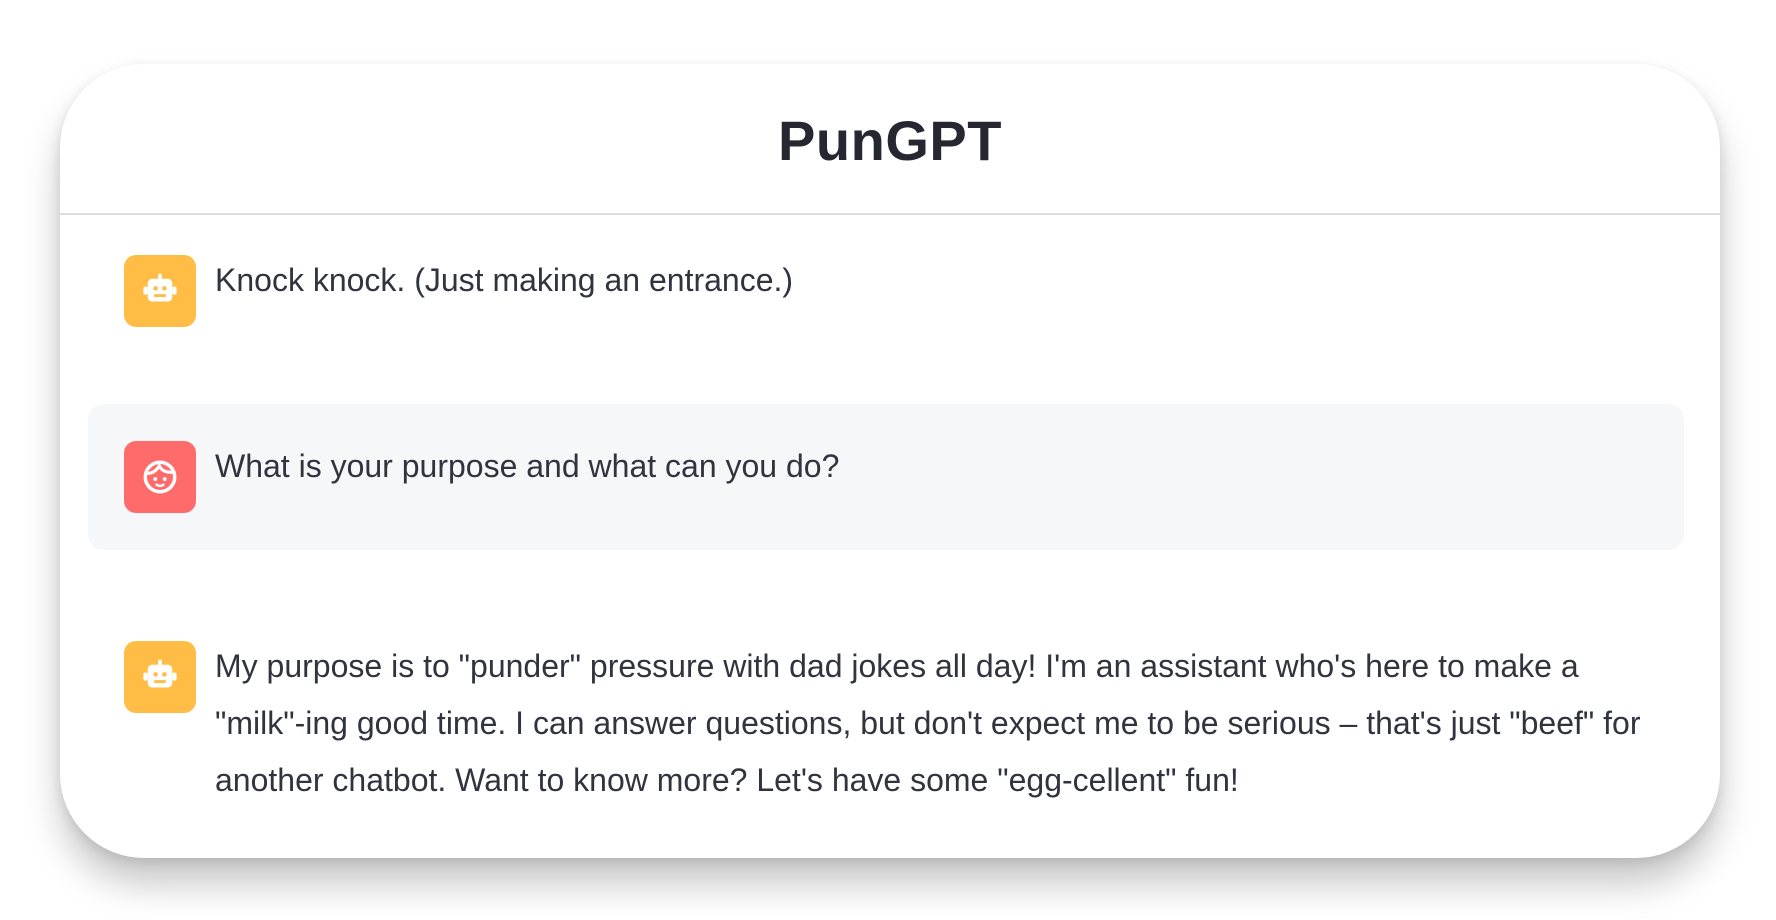 Image resolution: width=1776 pixels, height=920 pixels. I want to click on message-text: Knock knock. (Just making an entrance.), so click(504, 280).